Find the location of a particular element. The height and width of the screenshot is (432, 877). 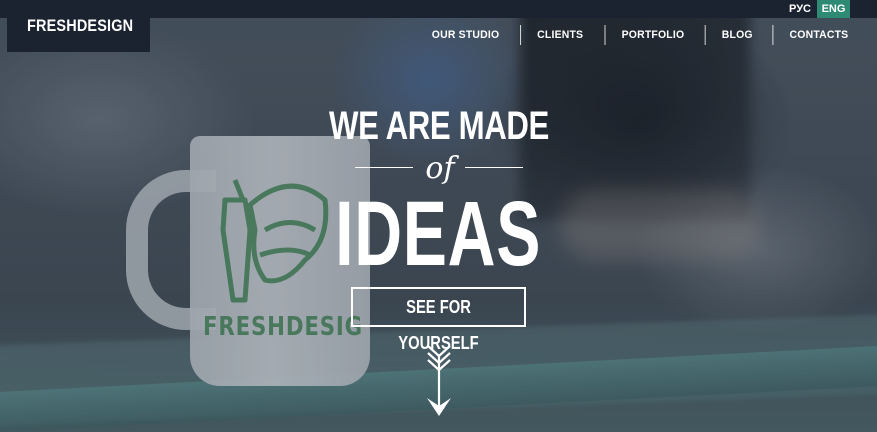

language-ru: РУС is located at coordinates (800, 9).